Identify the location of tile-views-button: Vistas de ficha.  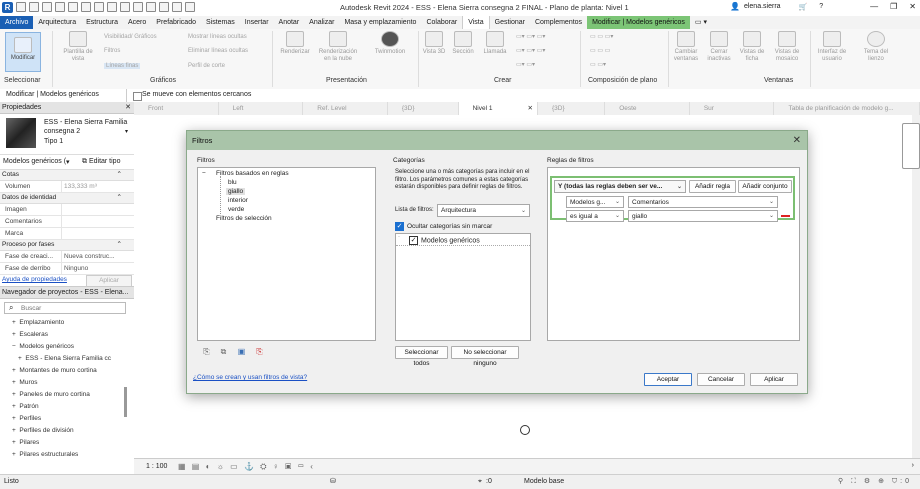
(752, 47).